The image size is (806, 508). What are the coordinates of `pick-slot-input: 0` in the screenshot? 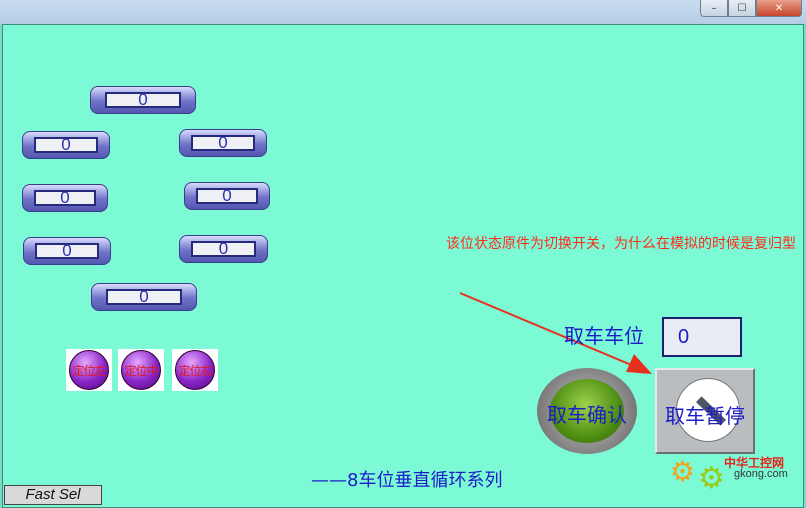 It's located at (702, 337).